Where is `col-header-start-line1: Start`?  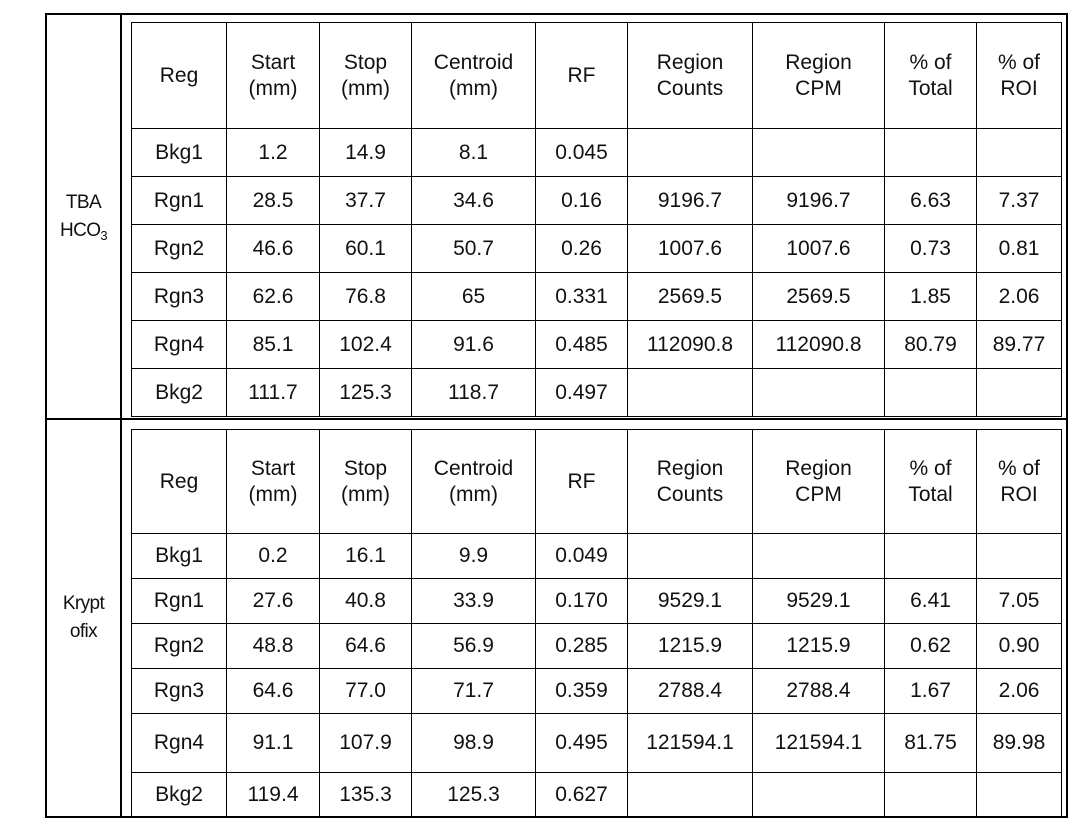 col-header-start-line1: Start is located at coordinates (273, 62).